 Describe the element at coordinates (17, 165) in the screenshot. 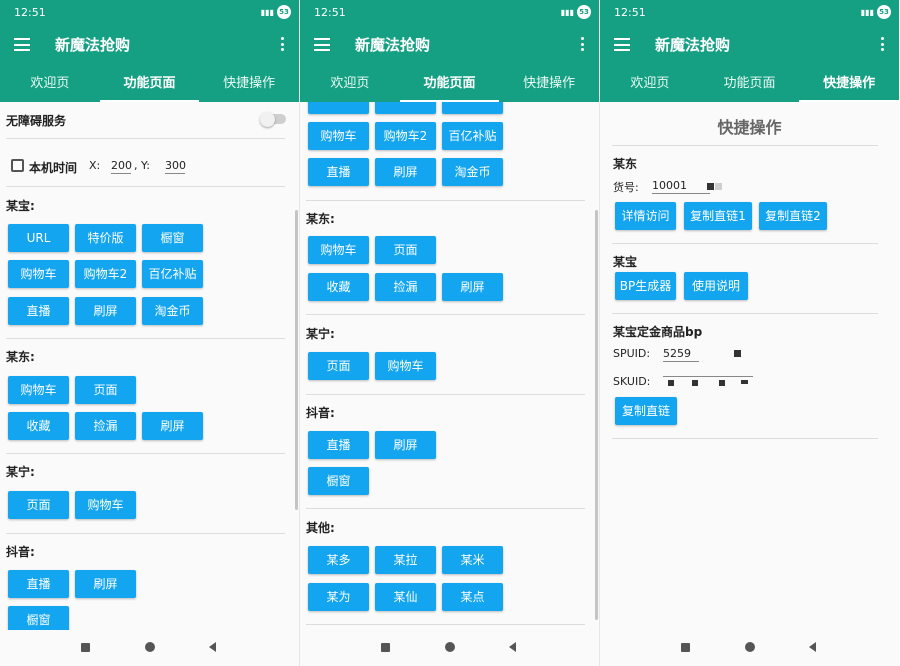

I see `localtime-checkbox` at that location.